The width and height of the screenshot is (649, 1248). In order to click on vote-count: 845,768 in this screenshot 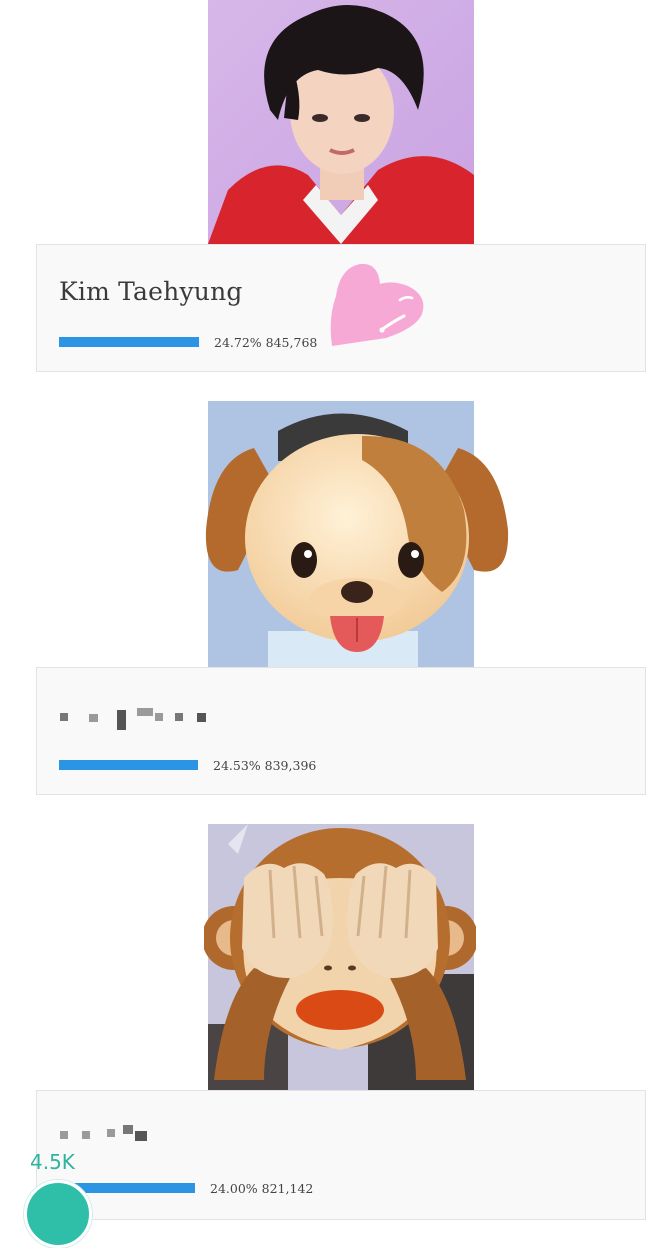, I will do `click(291, 342)`.